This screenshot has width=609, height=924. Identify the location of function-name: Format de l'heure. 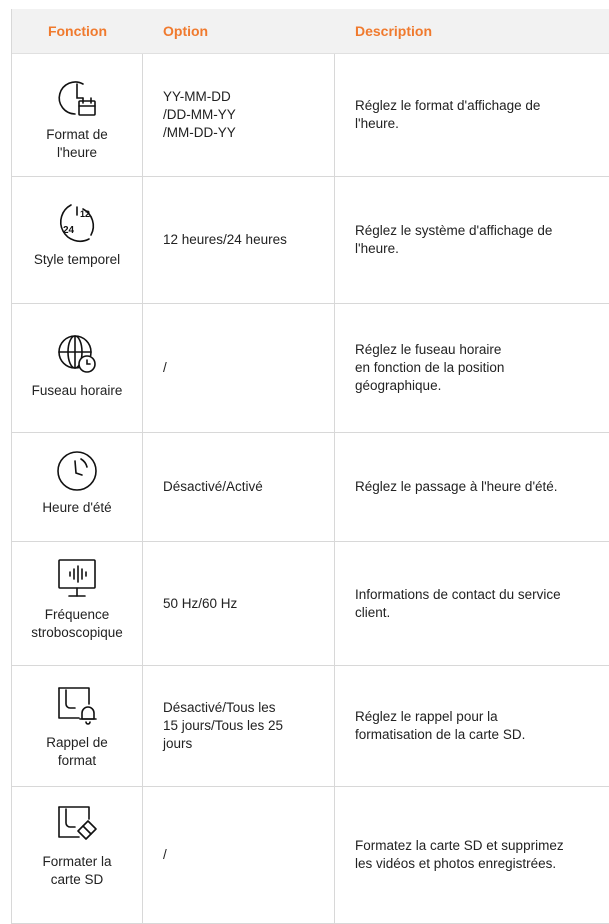
(77, 143).